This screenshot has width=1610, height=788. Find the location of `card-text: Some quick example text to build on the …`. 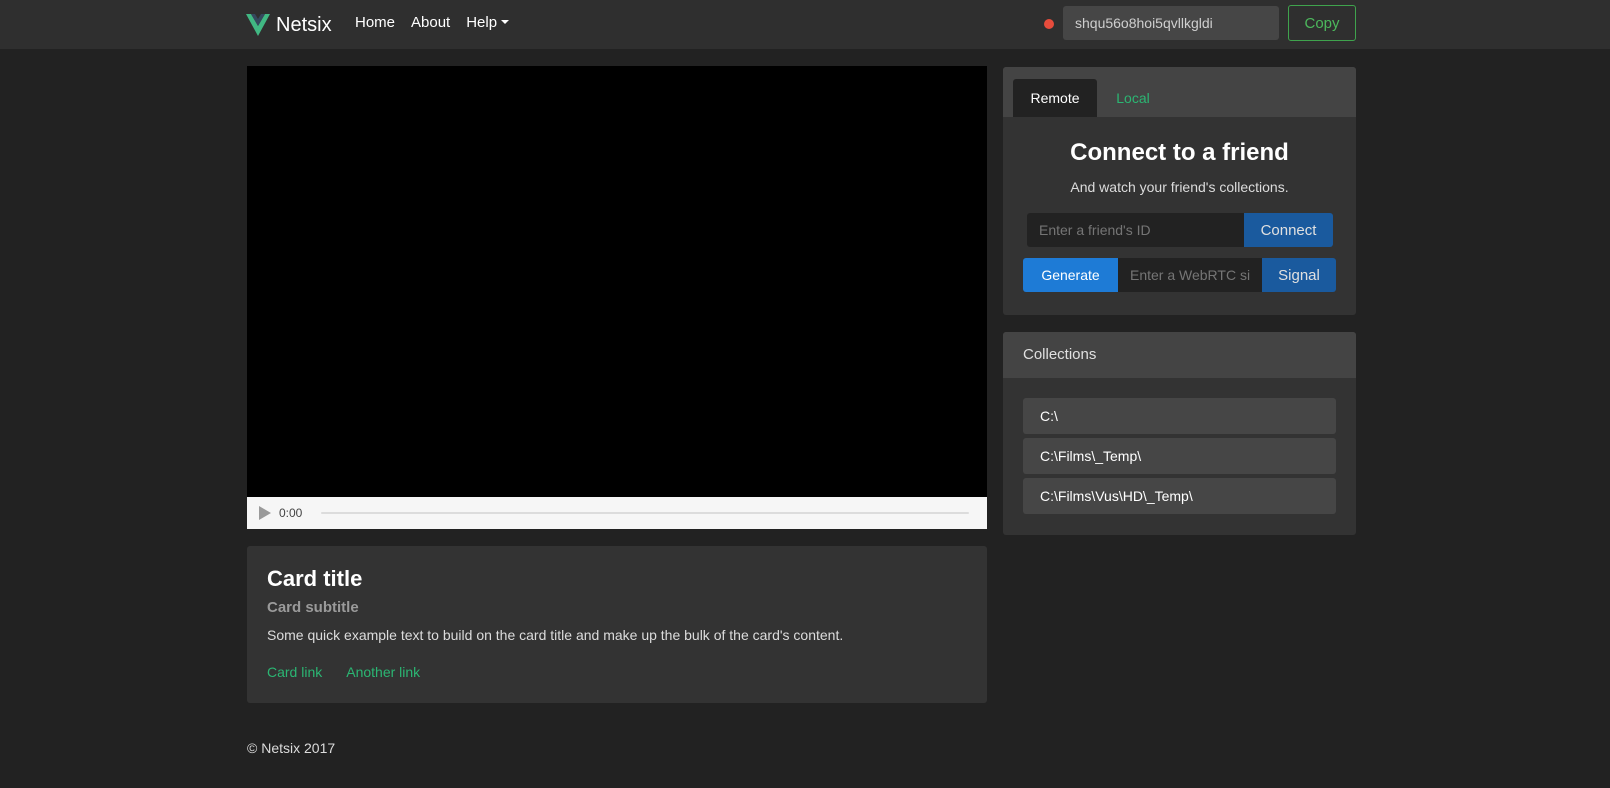

card-text: Some quick example text to build on the … is located at coordinates (555, 635).